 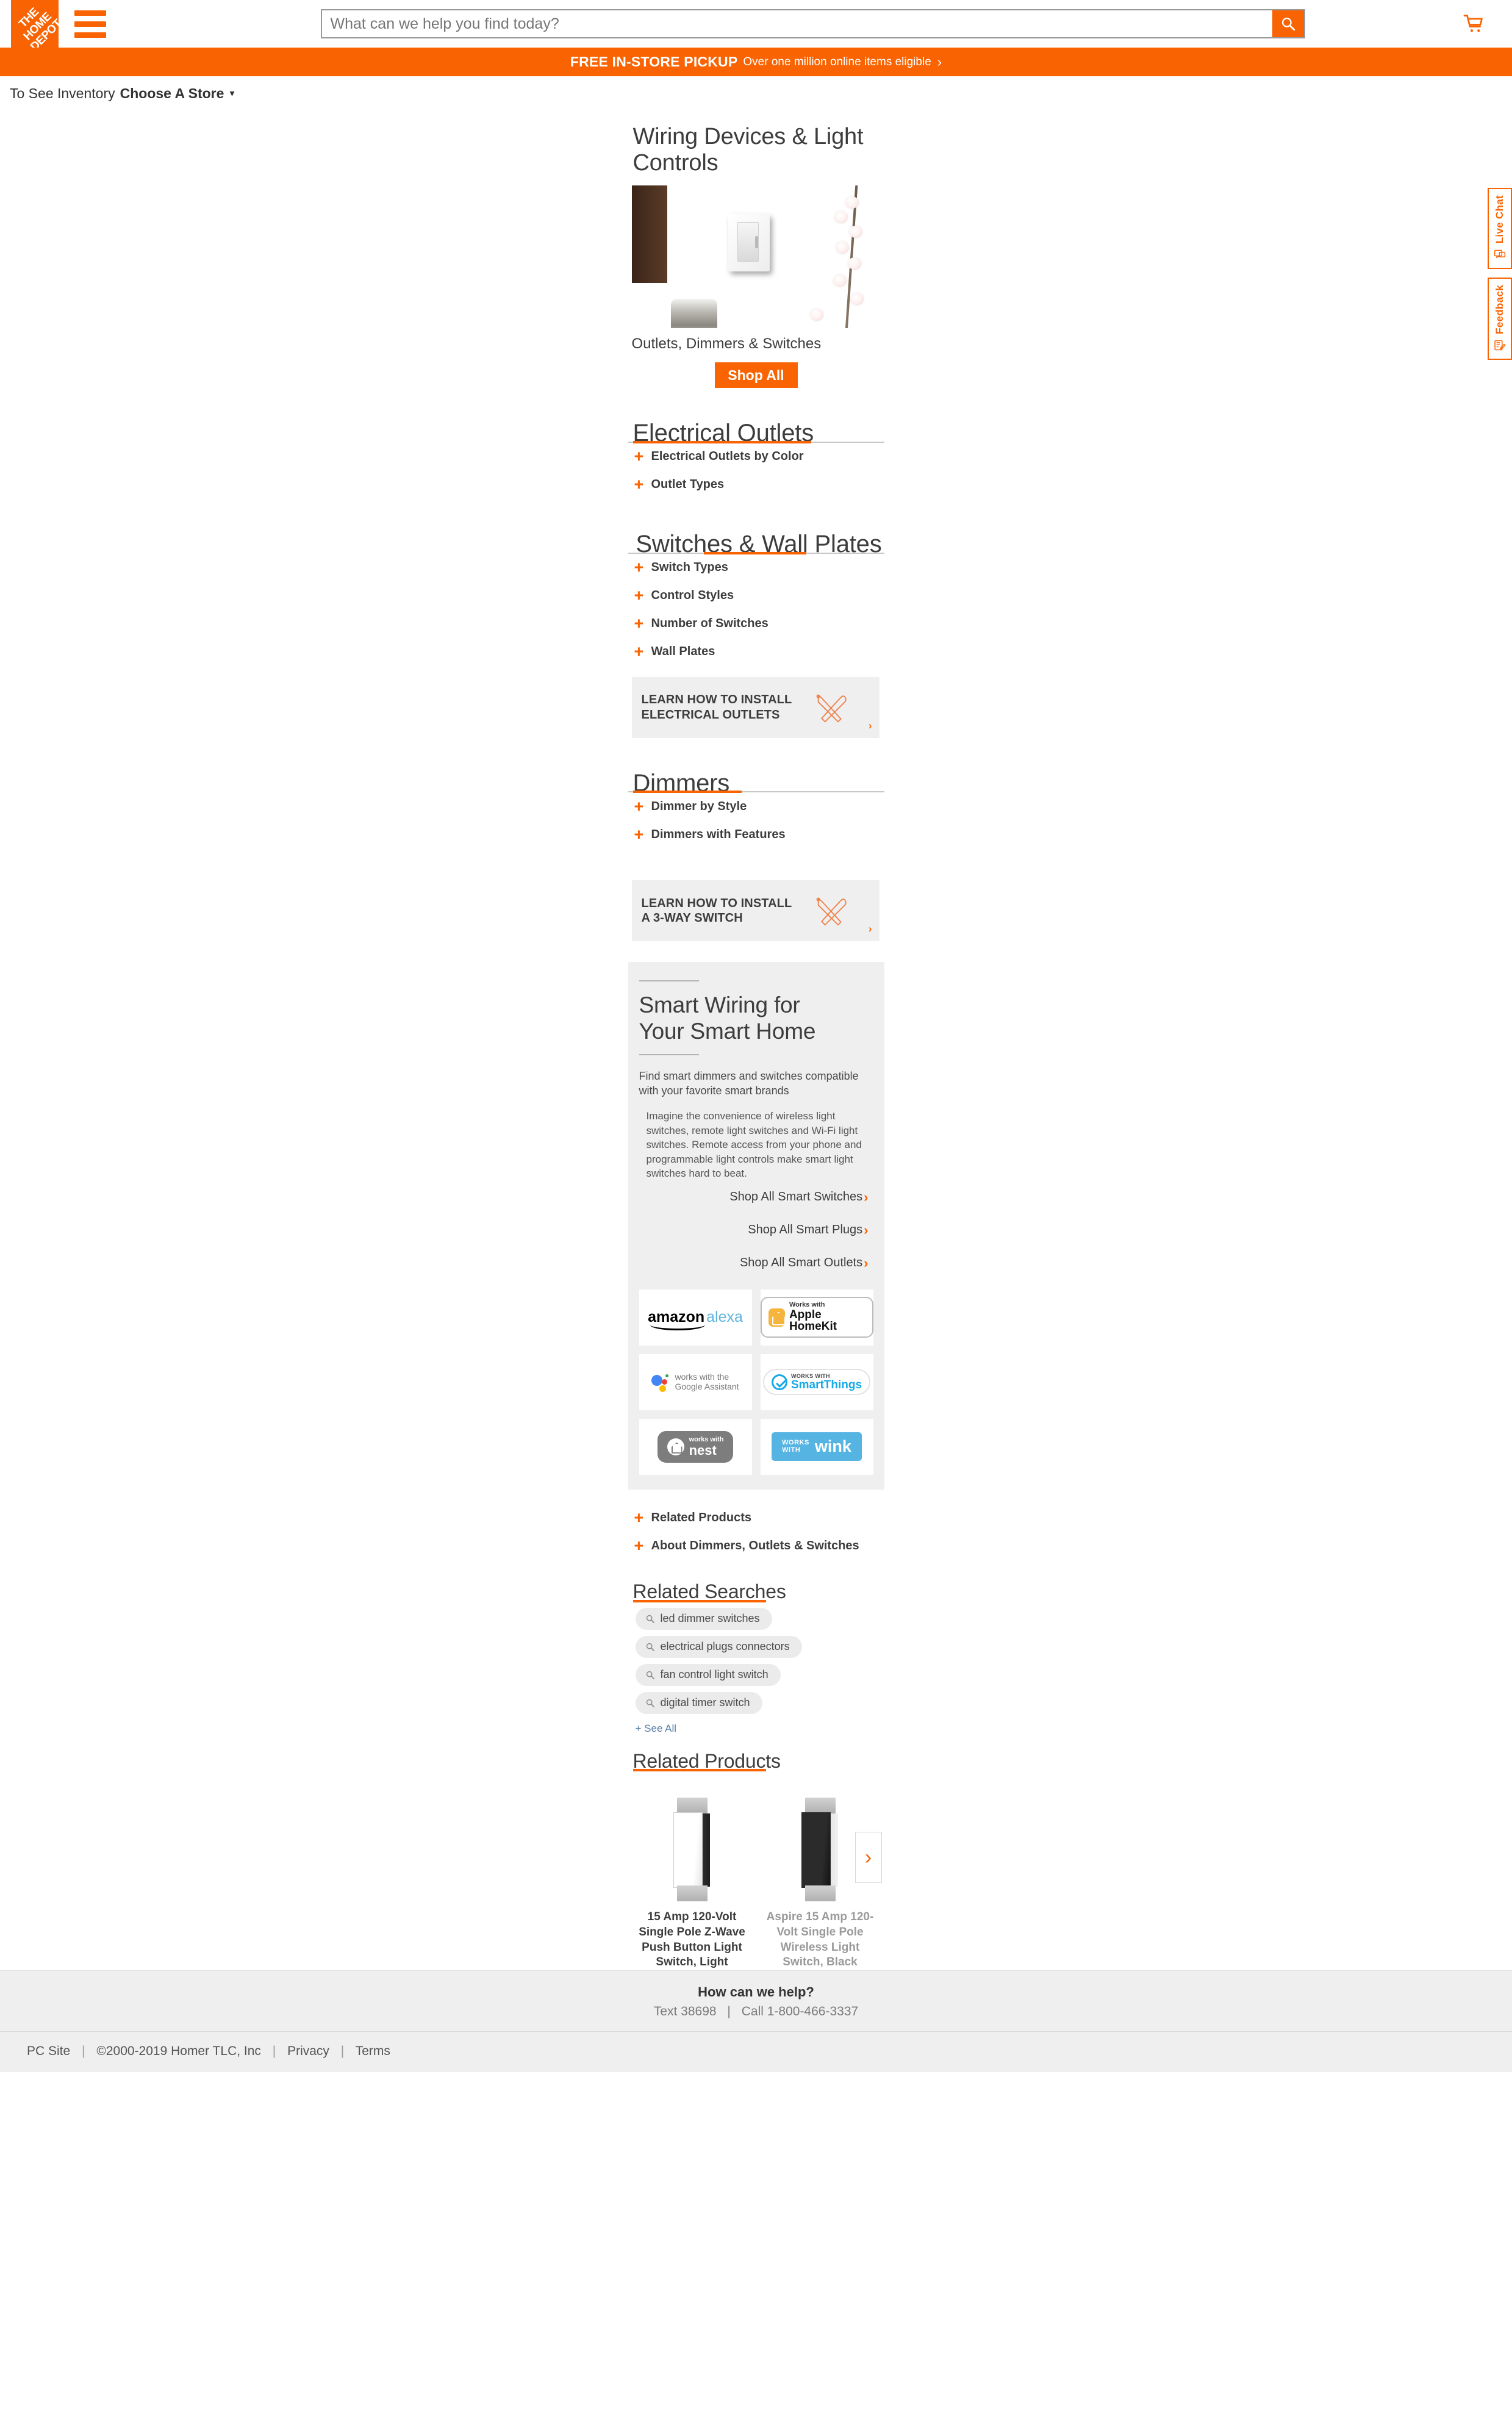 I want to click on search-input, so click(x=796, y=23).